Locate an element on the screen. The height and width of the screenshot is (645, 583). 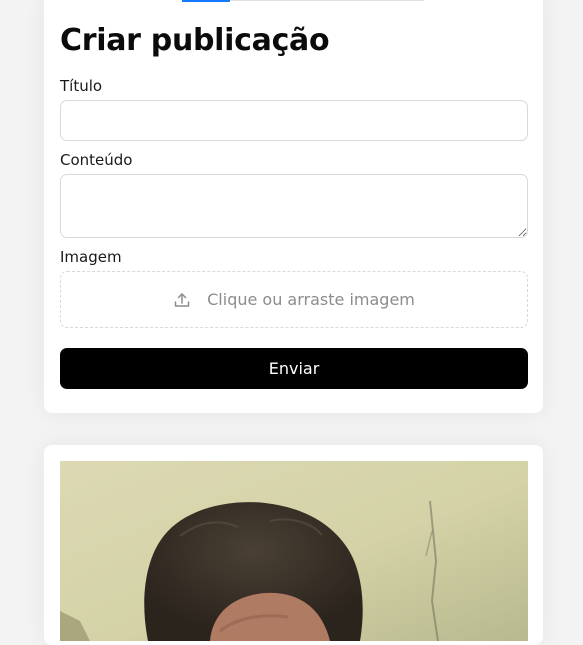
image-upload-dropzone: Clique ou arraste imagem is located at coordinates (294, 299).